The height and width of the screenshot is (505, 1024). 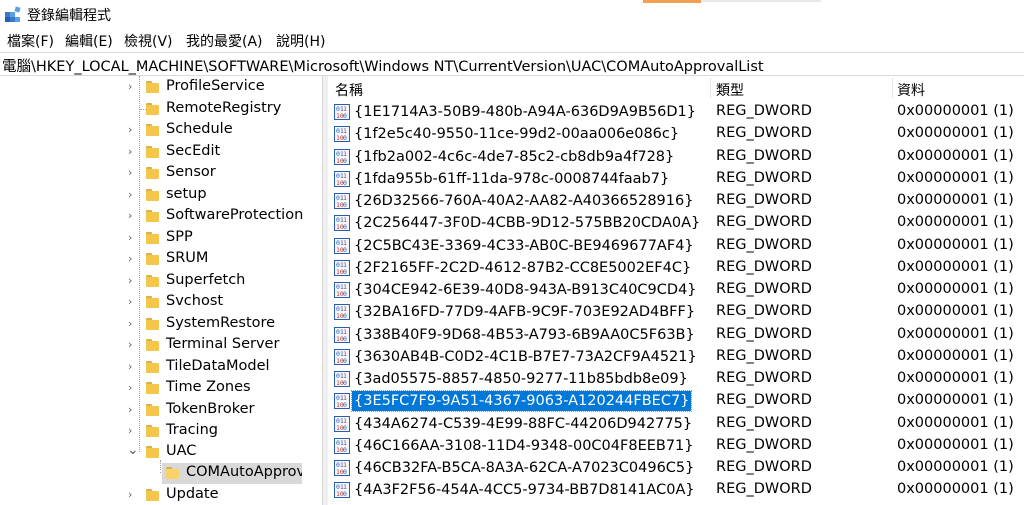 I want to click on tree-item-sensor: › Sensor, so click(x=161, y=173).